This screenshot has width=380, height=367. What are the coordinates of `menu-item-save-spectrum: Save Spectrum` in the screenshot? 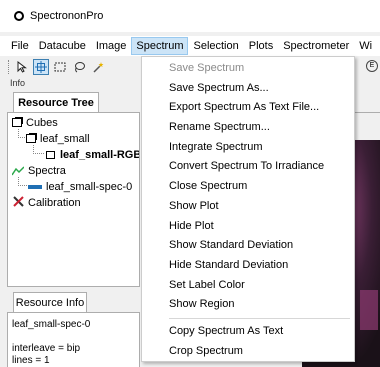 It's located at (207, 68).